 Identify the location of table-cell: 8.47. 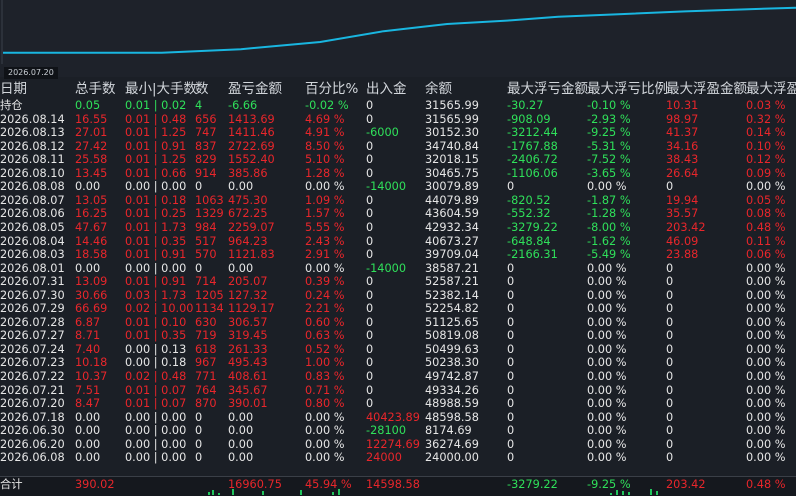
(88, 404).